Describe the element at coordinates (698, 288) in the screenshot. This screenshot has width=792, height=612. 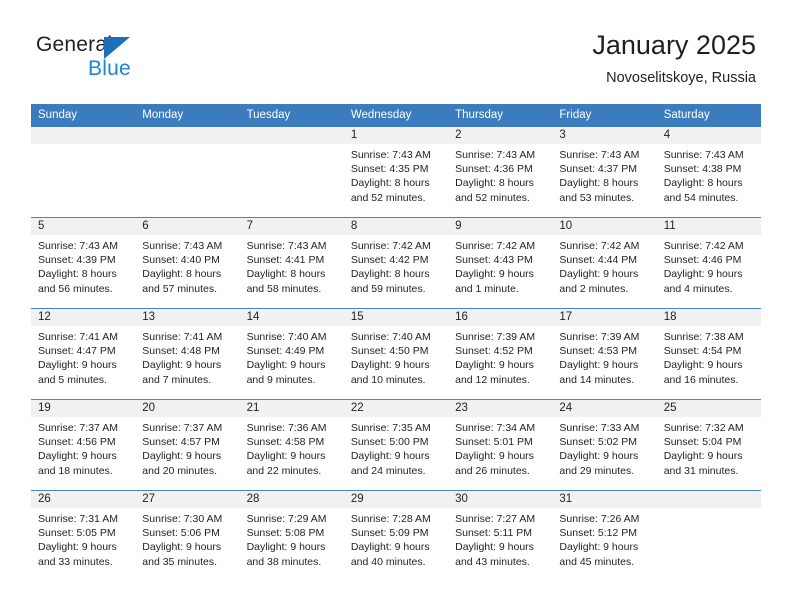
I see `daylight-text-cont: and 4 minutes.` at that location.